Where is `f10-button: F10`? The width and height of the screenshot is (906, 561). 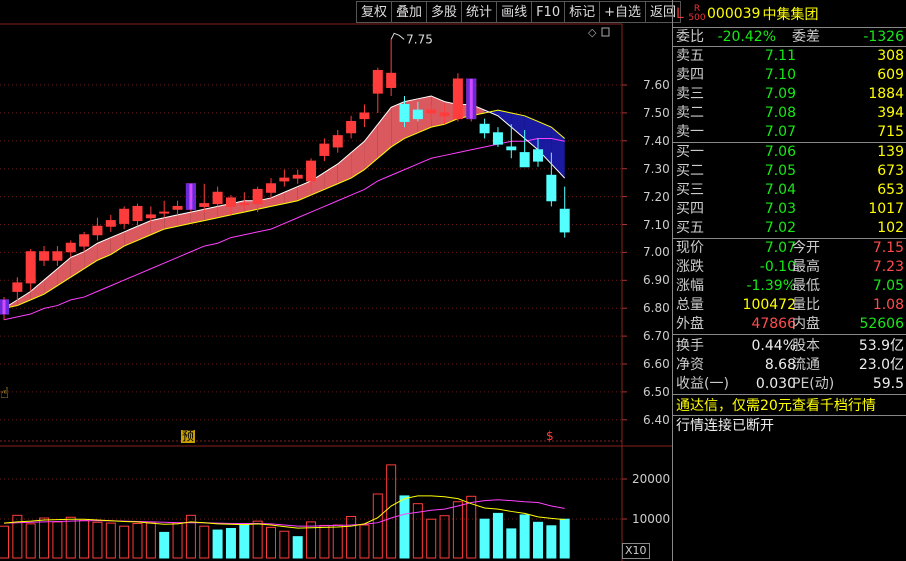
f10-button: F10 is located at coordinates (548, 12).